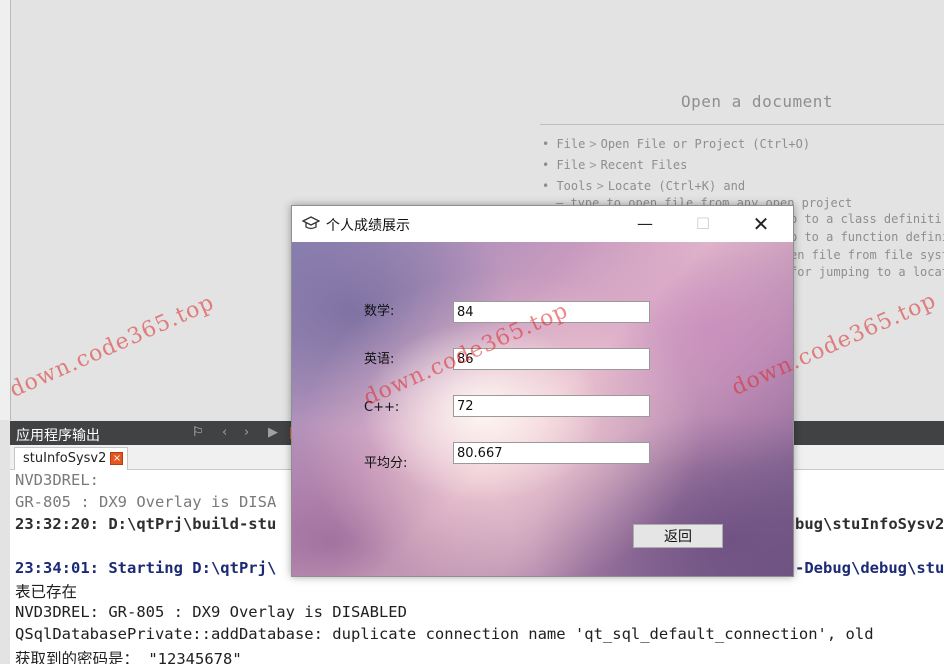  I want to click on welcome-tip-open-file: • File > Open File or Project (Ctrl+O), so click(676, 144).